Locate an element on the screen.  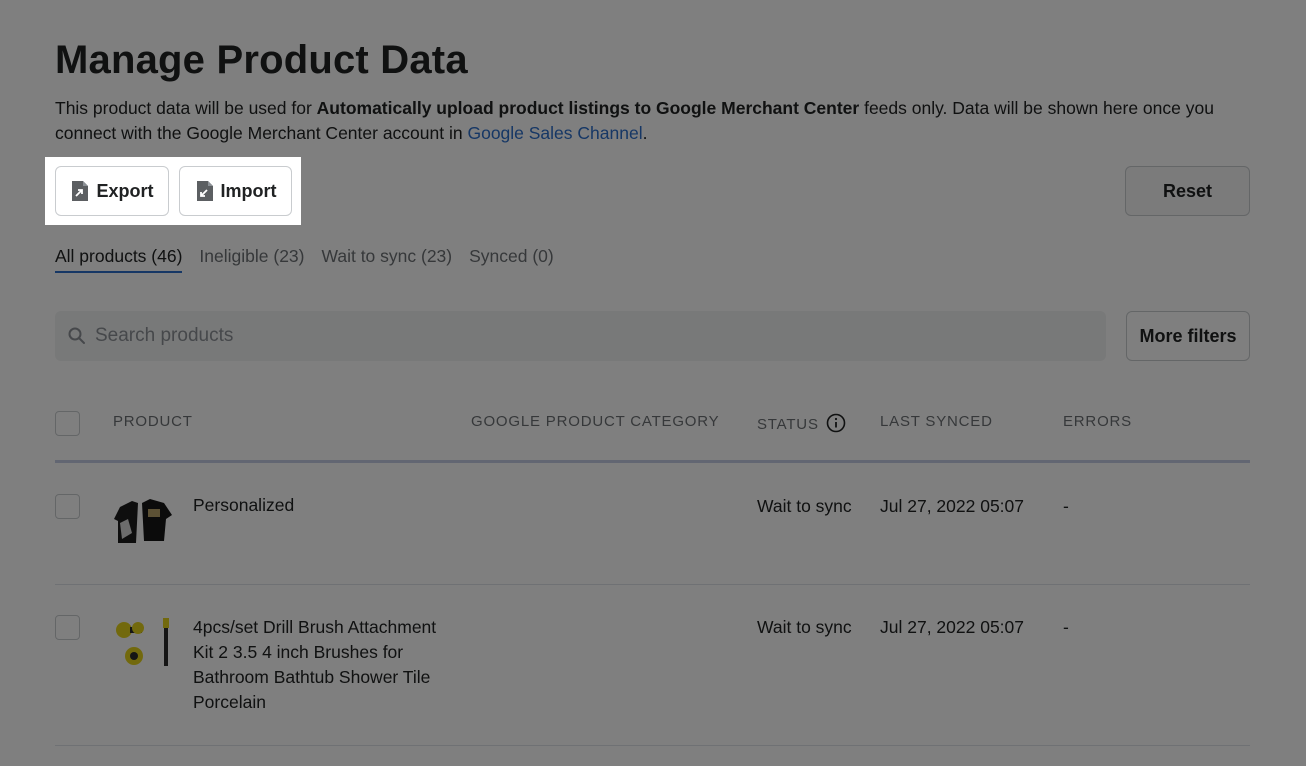
export-icon is located at coordinates (80, 191).